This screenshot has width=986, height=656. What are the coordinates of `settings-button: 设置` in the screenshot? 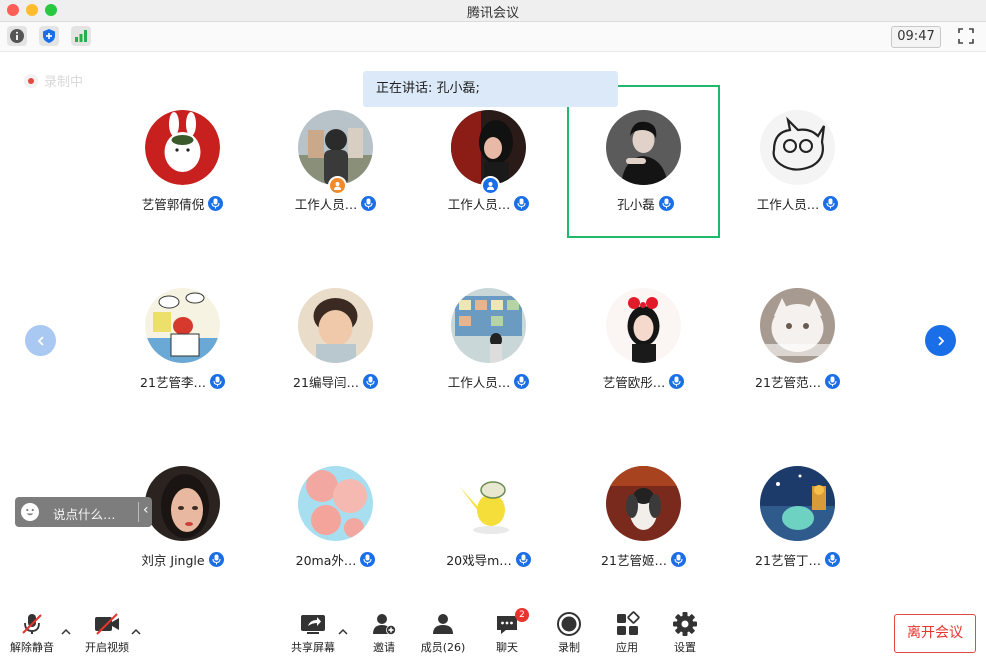 It's located at (685, 633).